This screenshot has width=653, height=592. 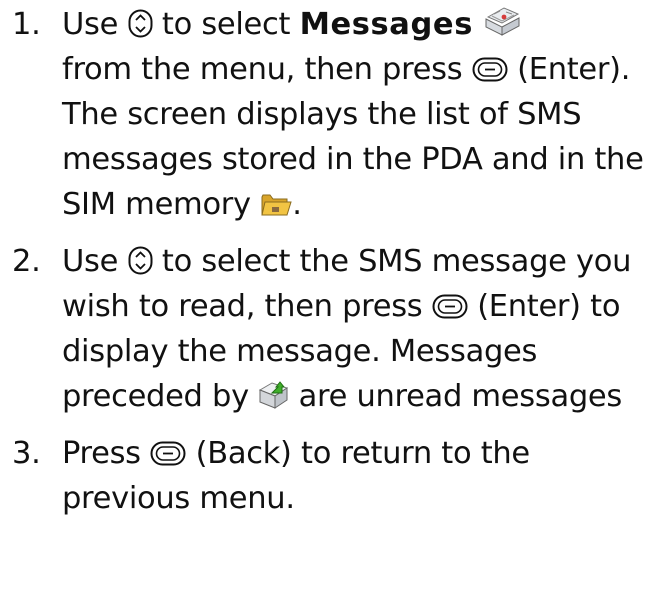 What do you see at coordinates (502, 21) in the screenshot?
I see `messages-envelope-icon` at bounding box center [502, 21].